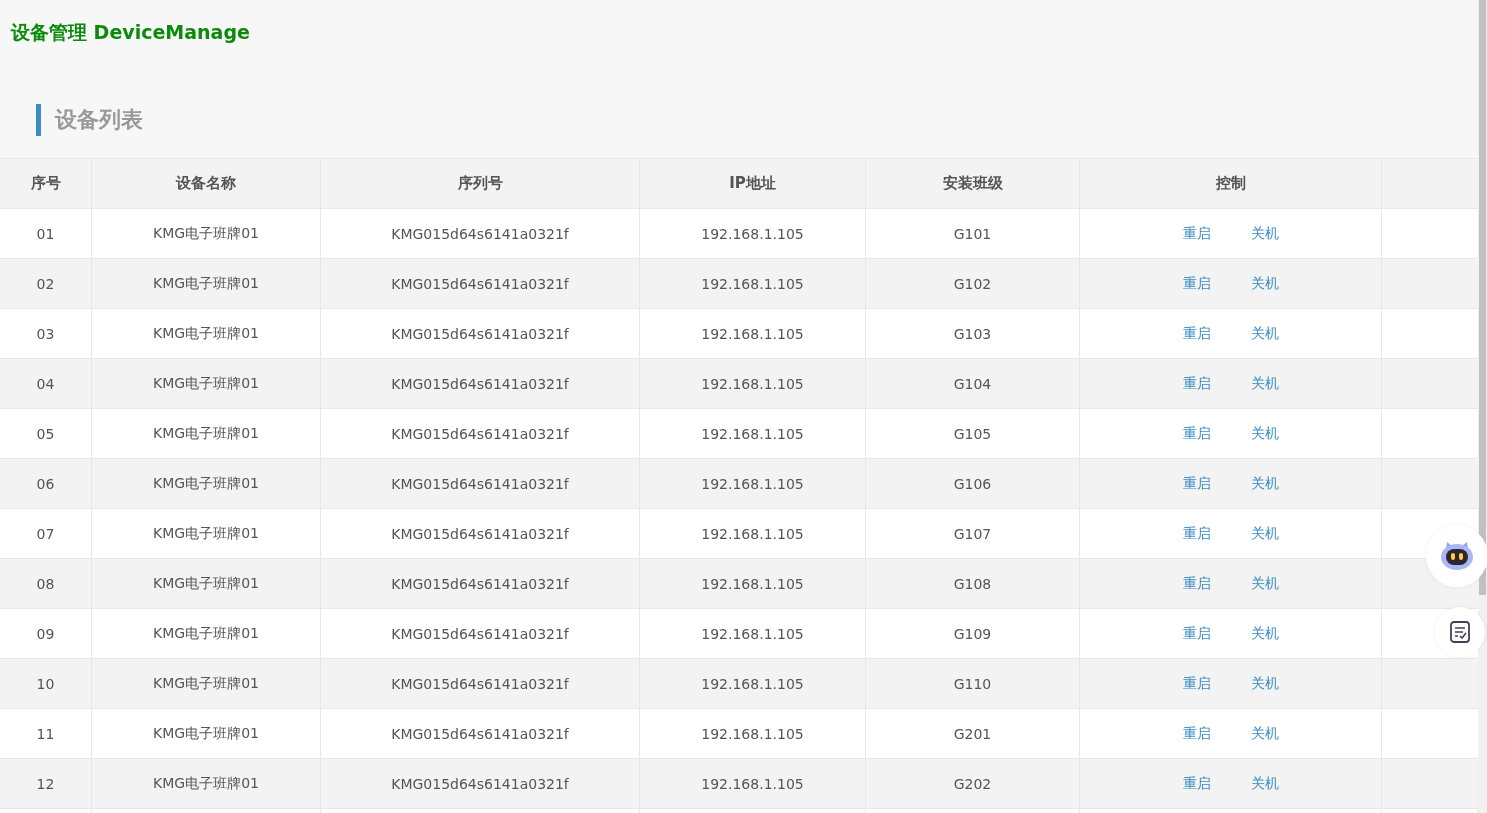 This screenshot has height=813, width=1487. What do you see at coordinates (1460, 632) in the screenshot?
I see `checklist-icon` at bounding box center [1460, 632].